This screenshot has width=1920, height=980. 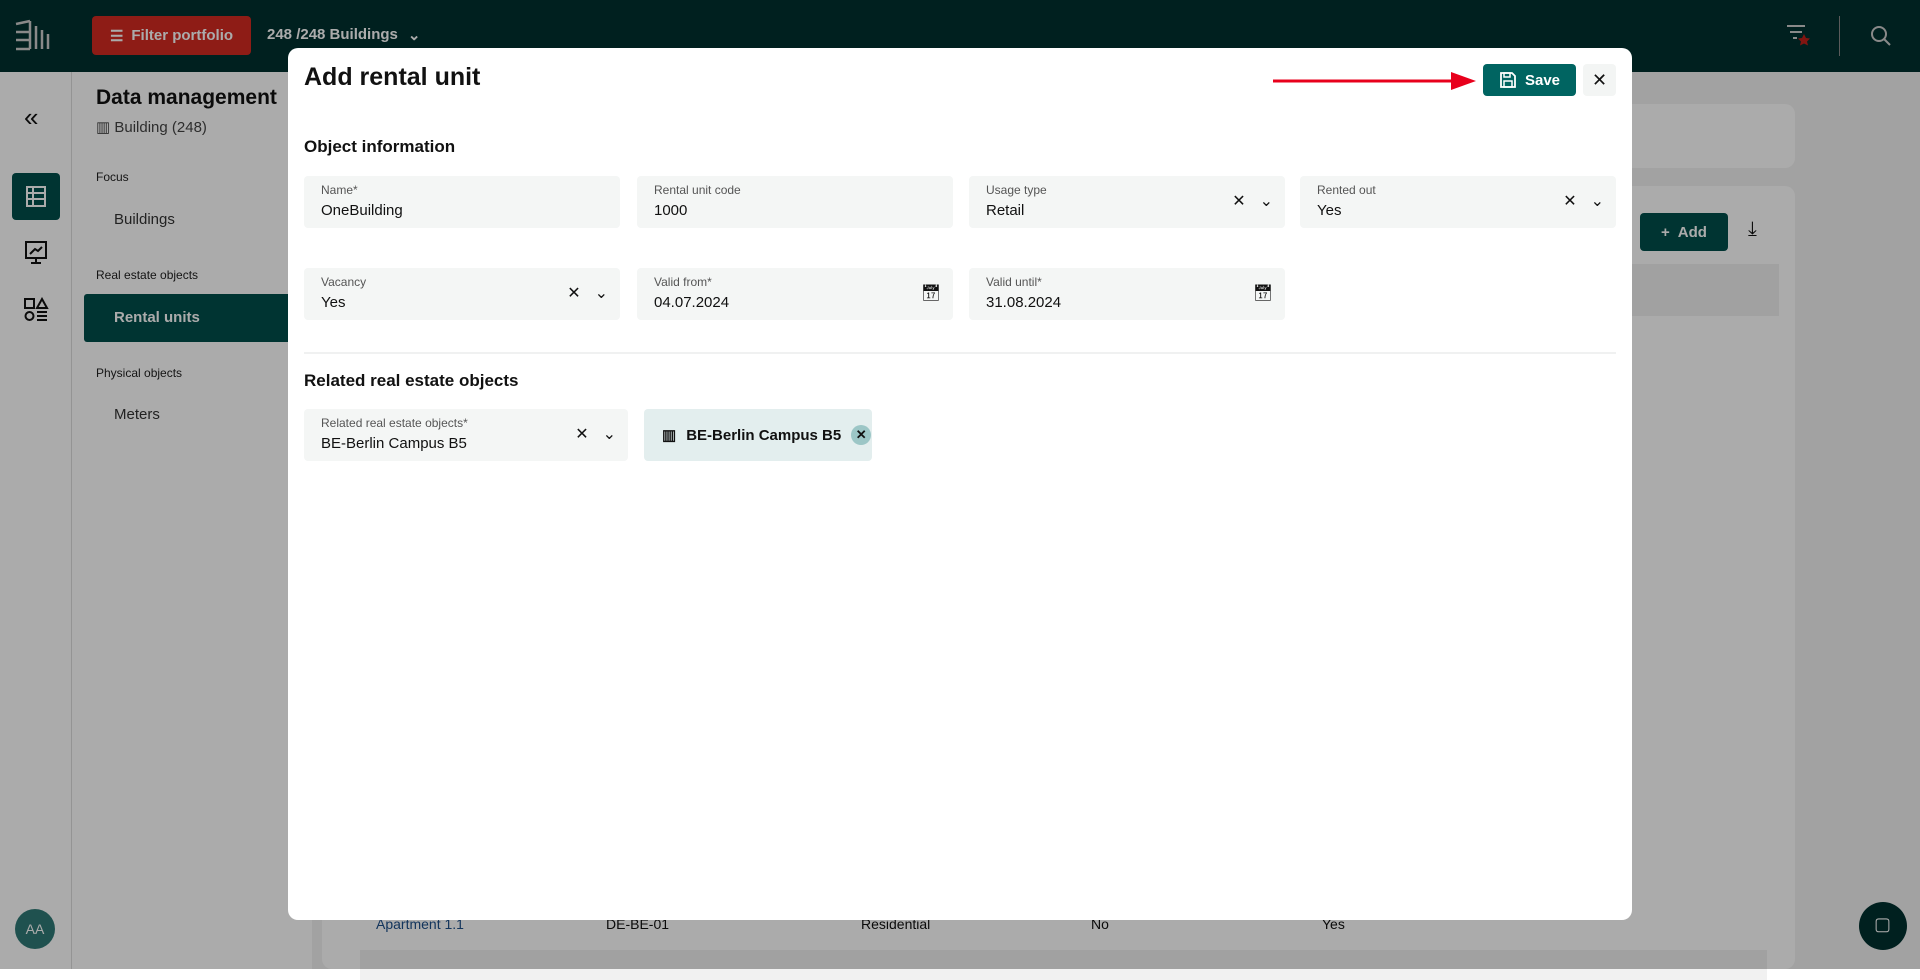 I want to click on close-icon: ✕, so click(x=1599, y=79).